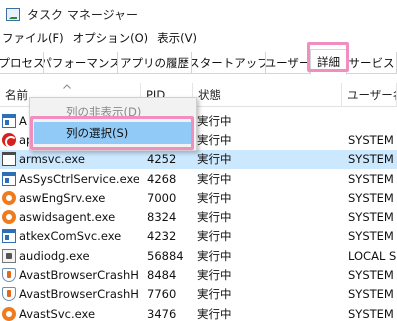  I want to click on process-name: AsSysCtrlService.exe, so click(79, 178).